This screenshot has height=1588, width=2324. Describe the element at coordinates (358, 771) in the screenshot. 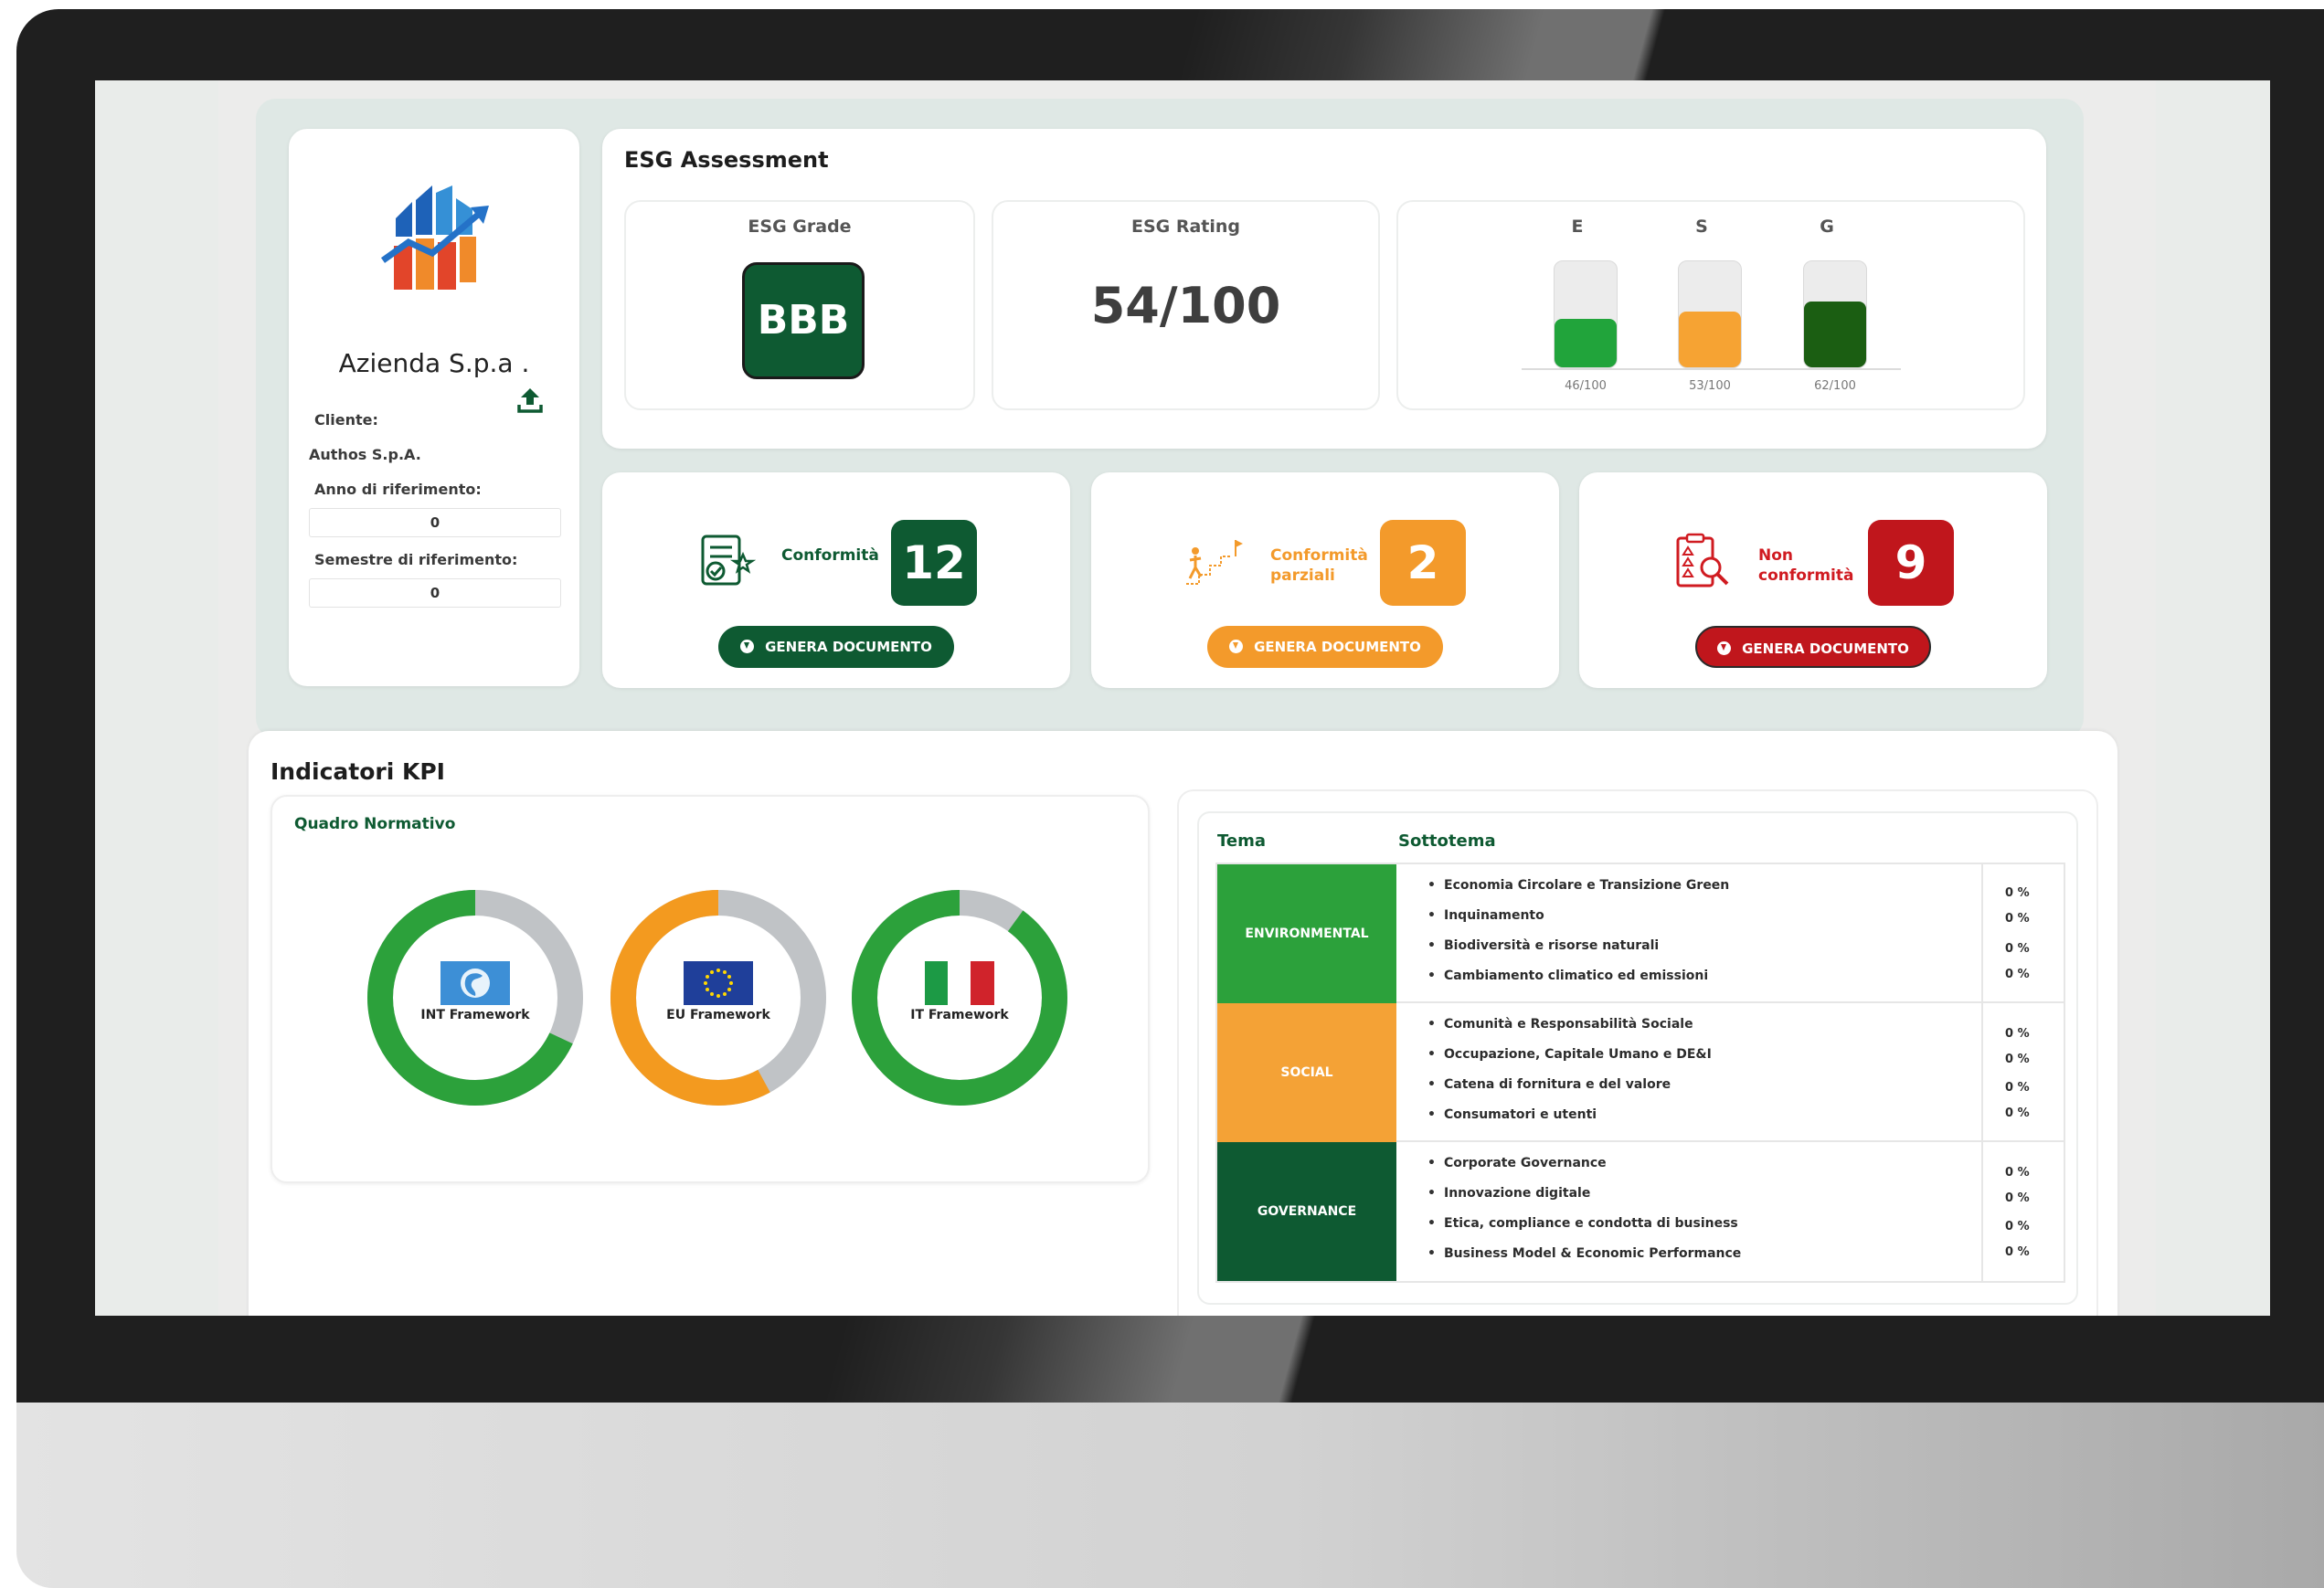

I see `kpi-title: Indicatori KPI` at that location.